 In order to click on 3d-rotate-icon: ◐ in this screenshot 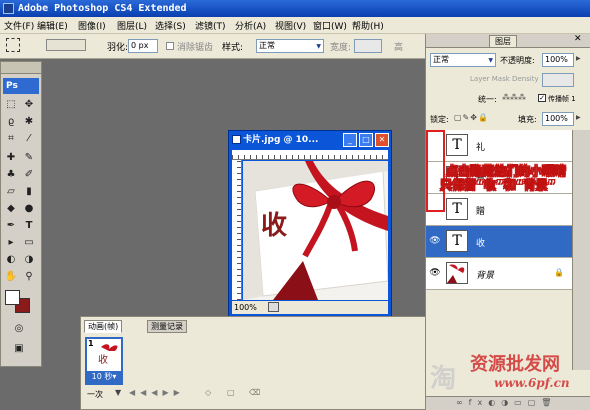, I will do `click(11, 260)`.